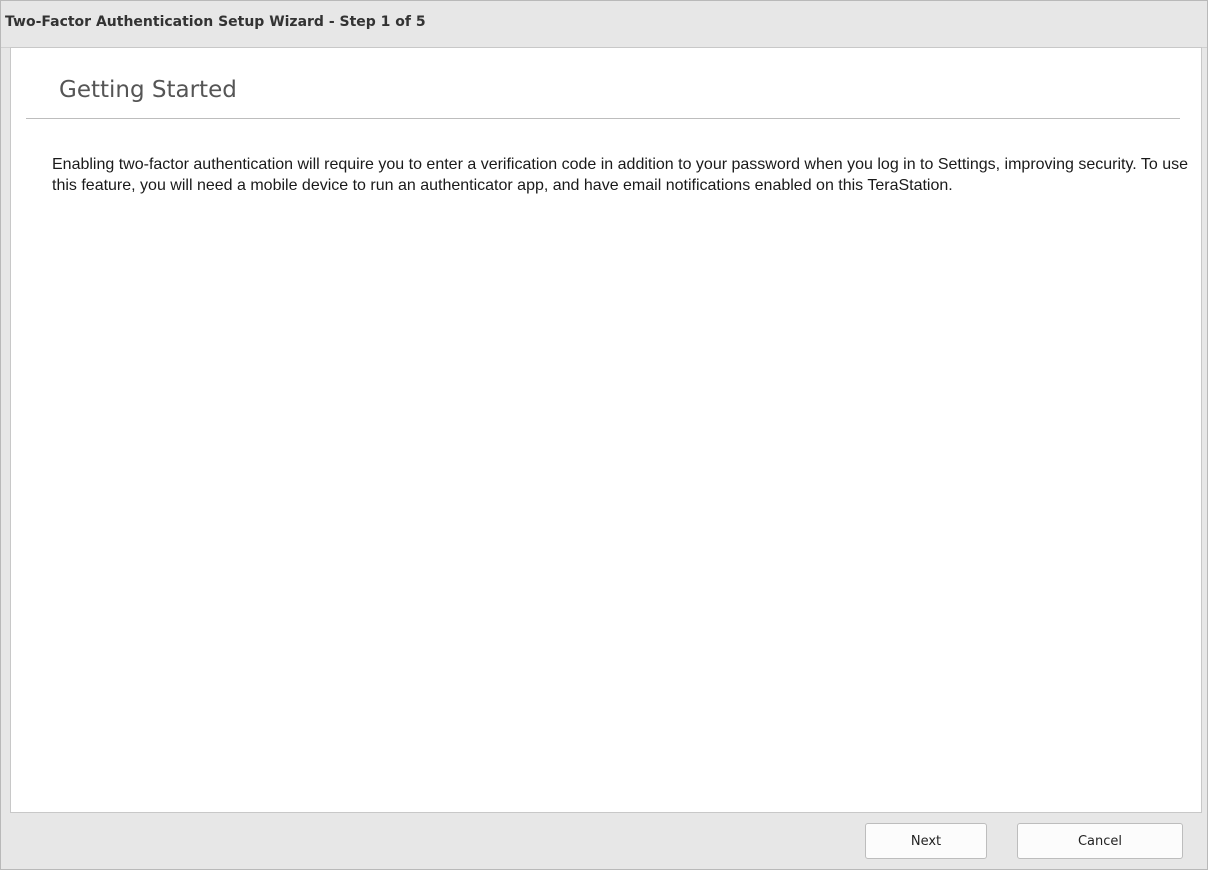  I want to click on heading-divider, so click(603, 118).